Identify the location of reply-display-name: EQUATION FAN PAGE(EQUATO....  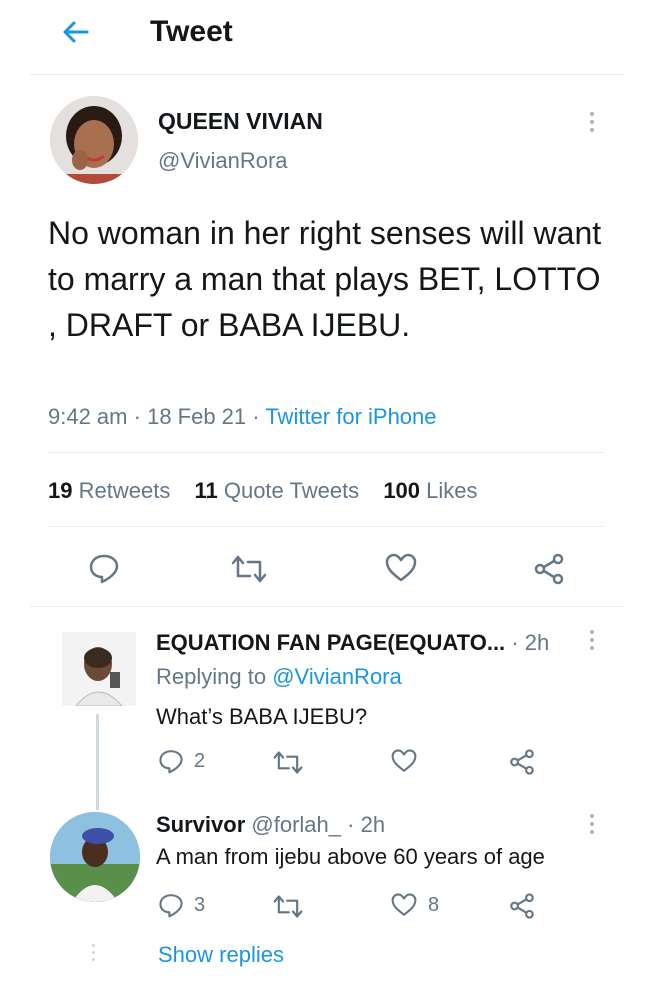
(330, 642).